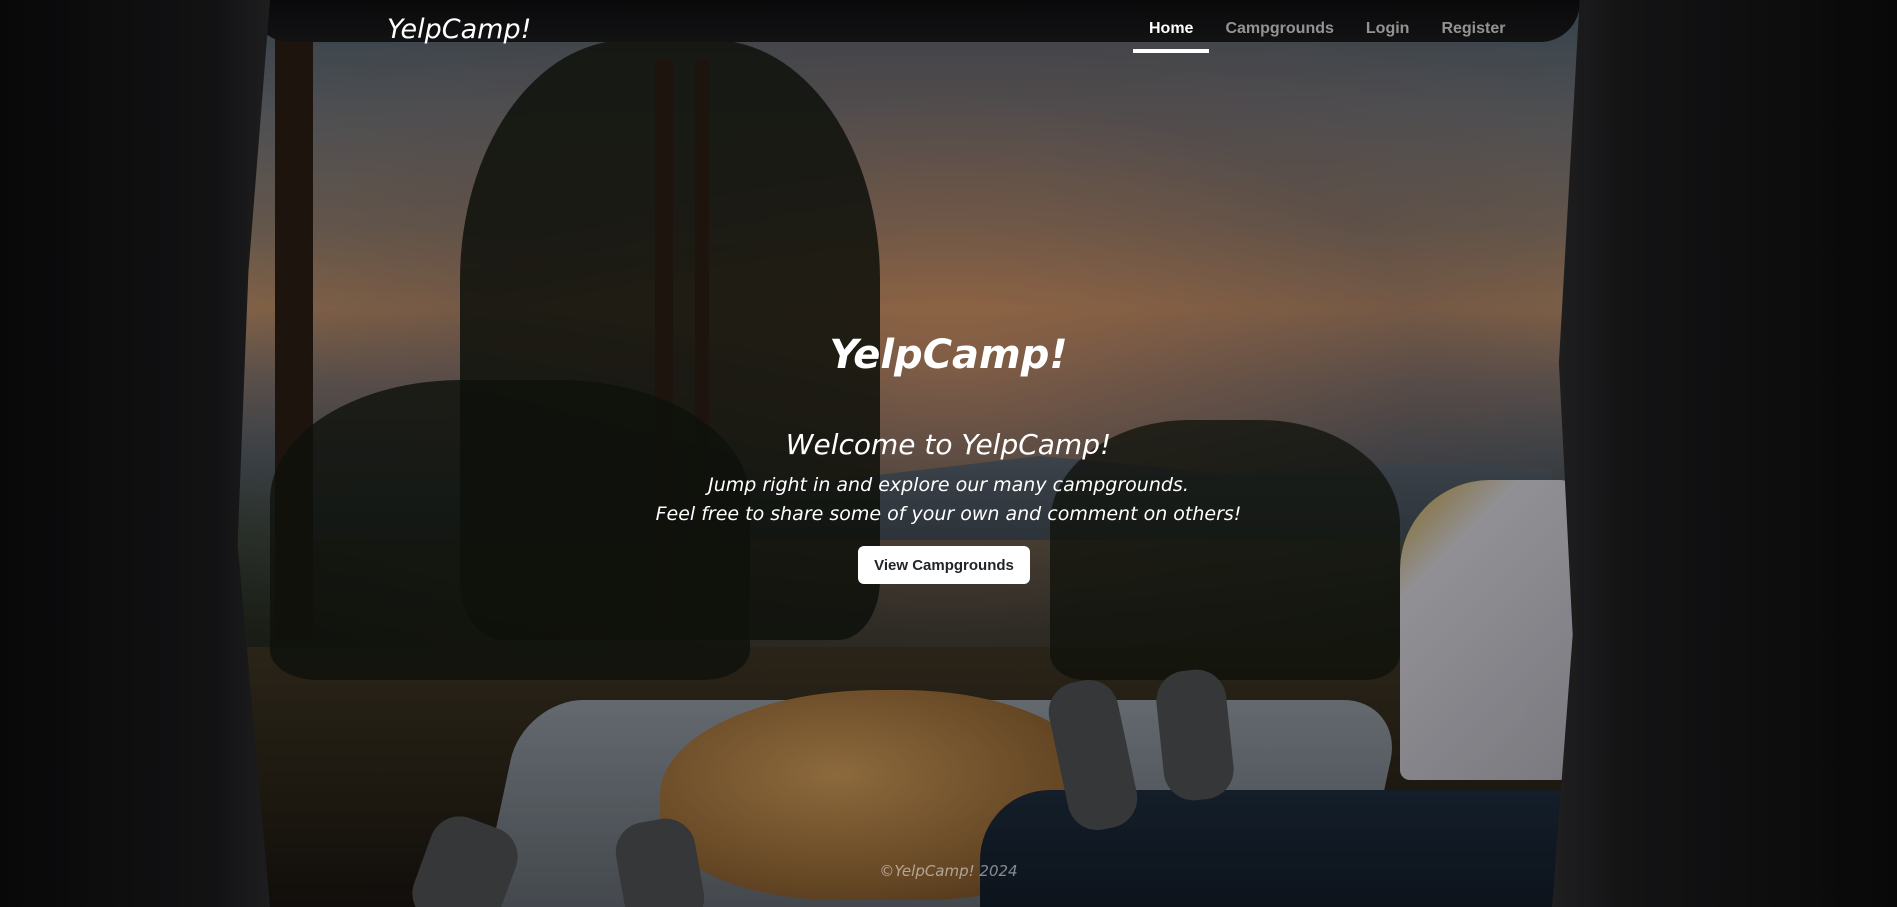  What do you see at coordinates (948, 444) in the screenshot?
I see `hero-subtitle: Welcome to YelpCamp!` at bounding box center [948, 444].